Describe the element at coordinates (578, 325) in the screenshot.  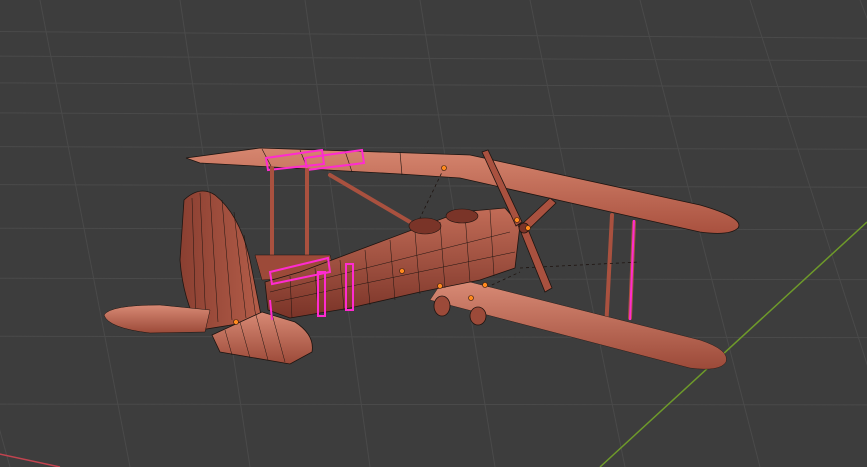
I see `lower-wing` at that location.